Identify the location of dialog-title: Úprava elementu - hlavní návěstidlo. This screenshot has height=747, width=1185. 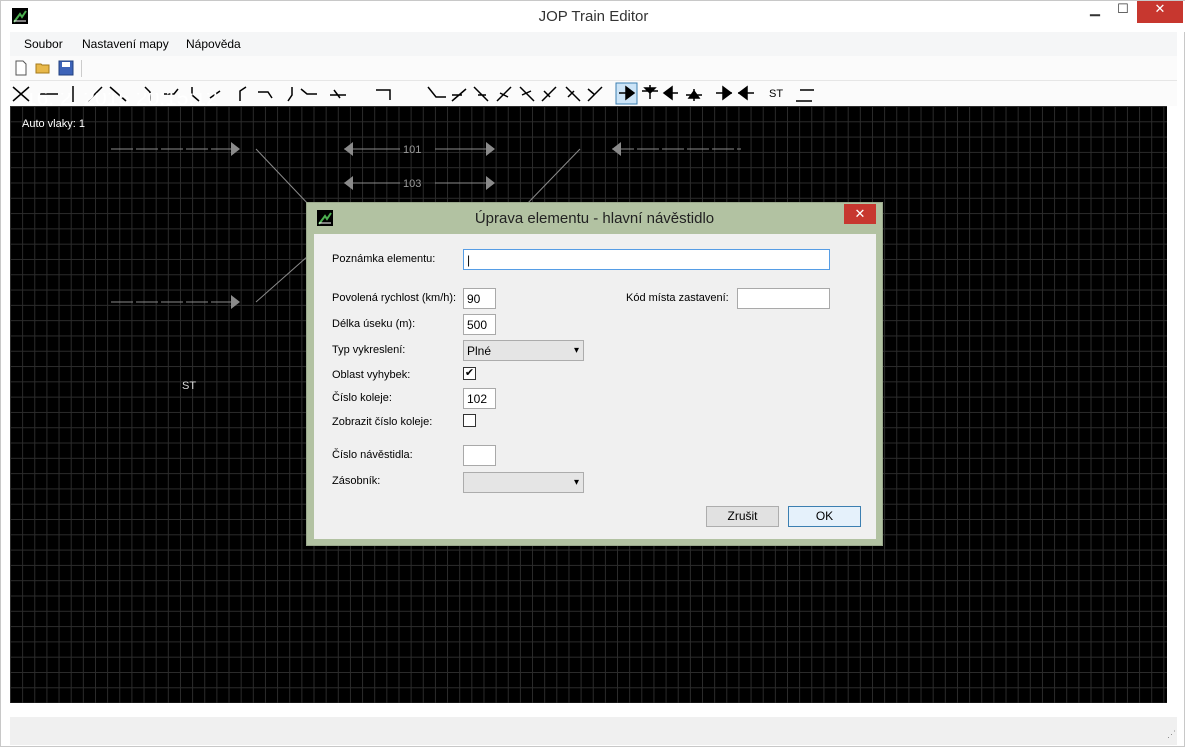
(594, 218).